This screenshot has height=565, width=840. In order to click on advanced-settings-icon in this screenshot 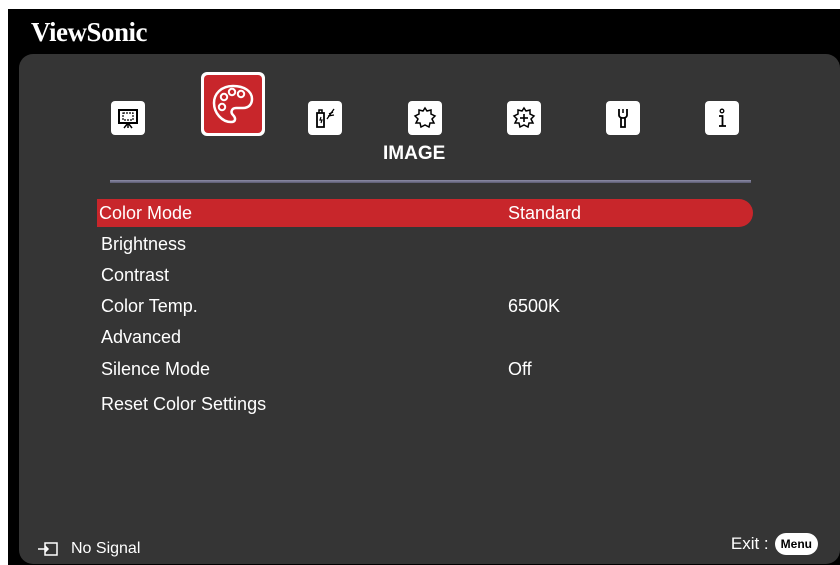, I will do `click(524, 118)`.